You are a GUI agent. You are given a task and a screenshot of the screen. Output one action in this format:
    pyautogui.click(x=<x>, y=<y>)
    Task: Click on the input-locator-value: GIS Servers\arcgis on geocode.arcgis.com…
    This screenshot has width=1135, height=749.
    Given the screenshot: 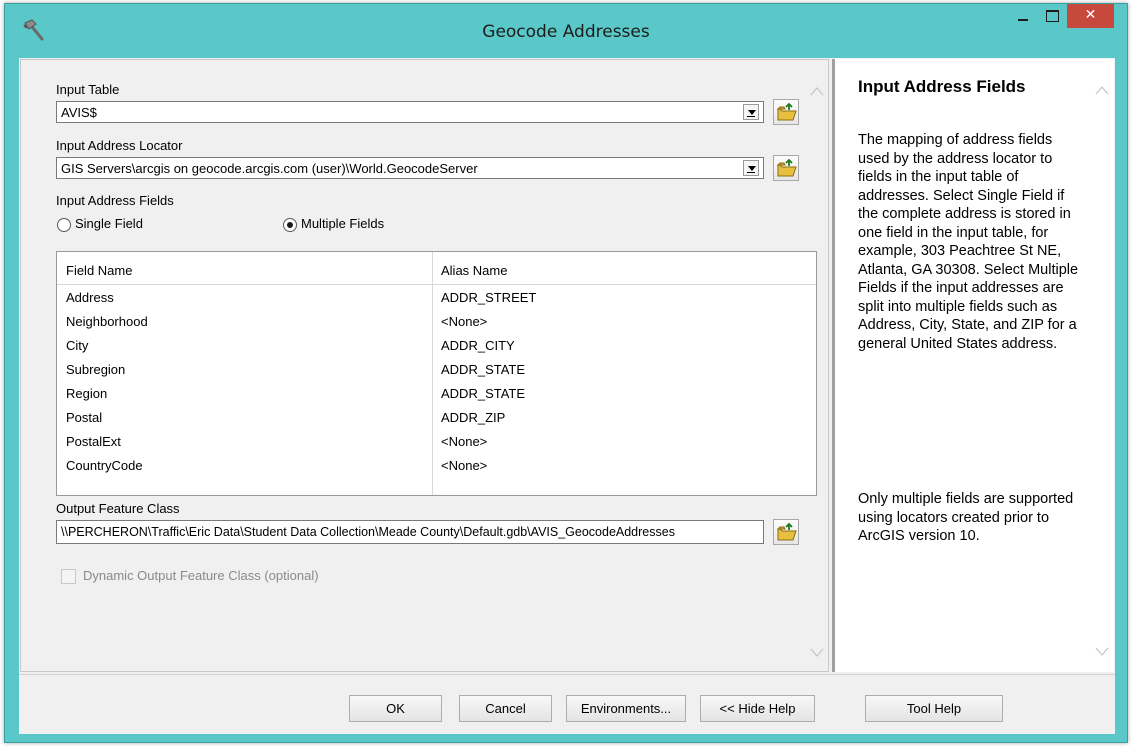 What is the action you would take?
    pyautogui.click(x=269, y=168)
    